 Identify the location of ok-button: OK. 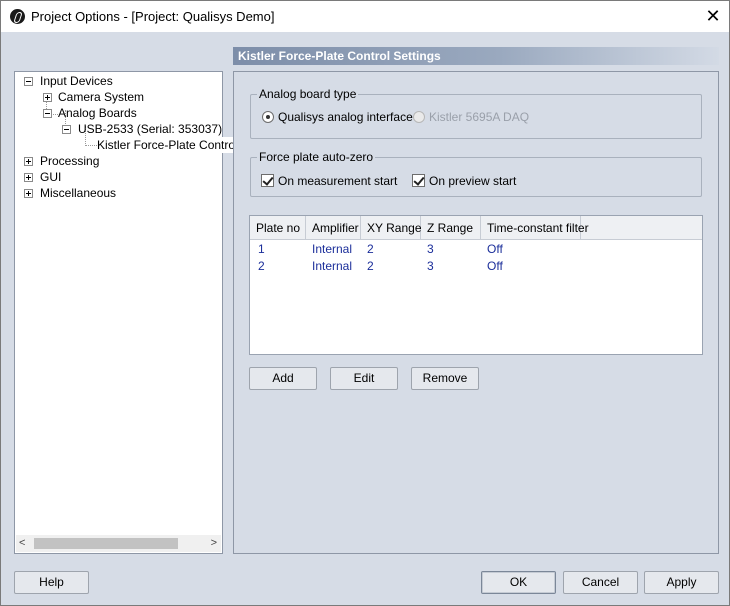
(518, 582).